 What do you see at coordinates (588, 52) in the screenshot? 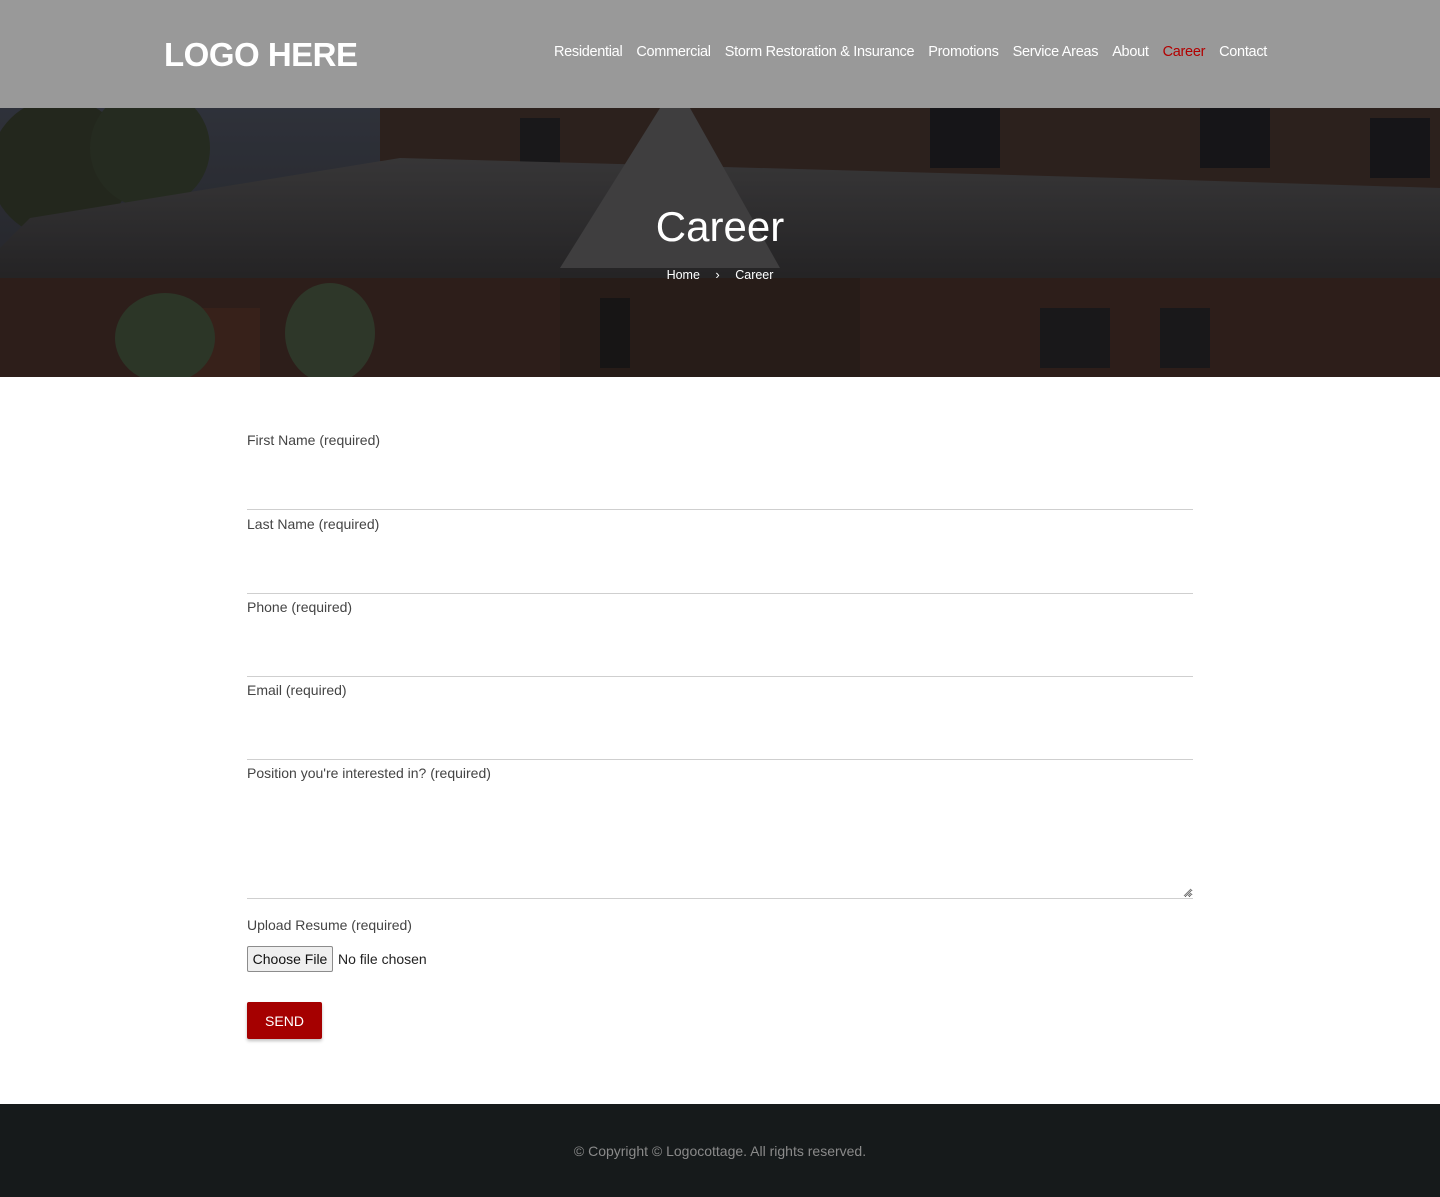
I see `nav-item-residential: Residential` at bounding box center [588, 52].